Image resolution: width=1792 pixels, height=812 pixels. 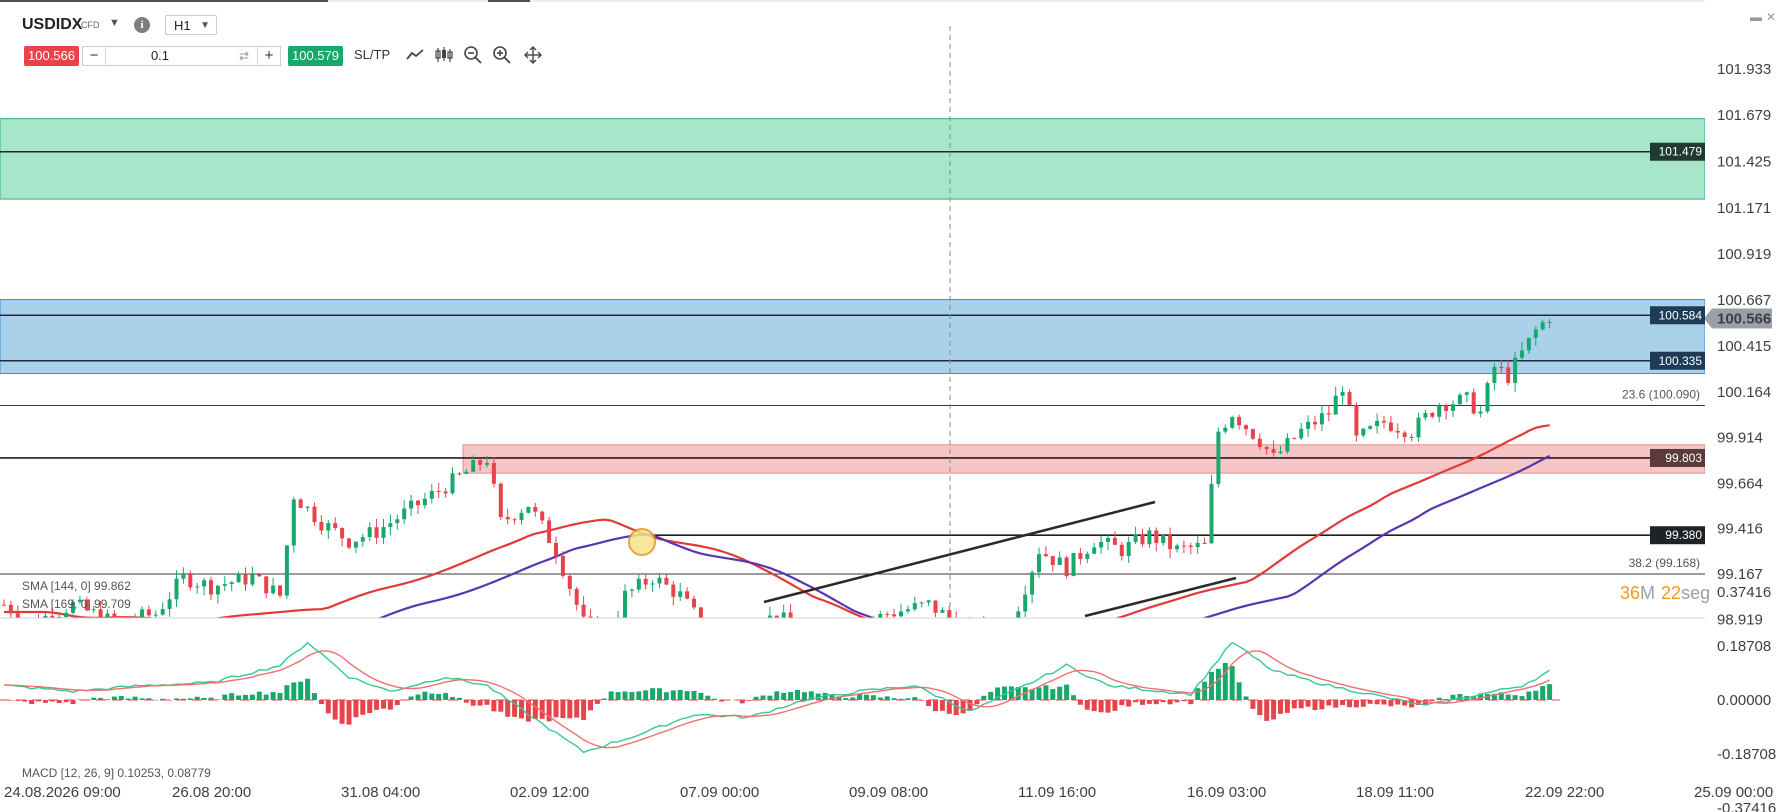 What do you see at coordinates (853, 159) in the screenshot?
I see `resistance-zone-upper` at bounding box center [853, 159].